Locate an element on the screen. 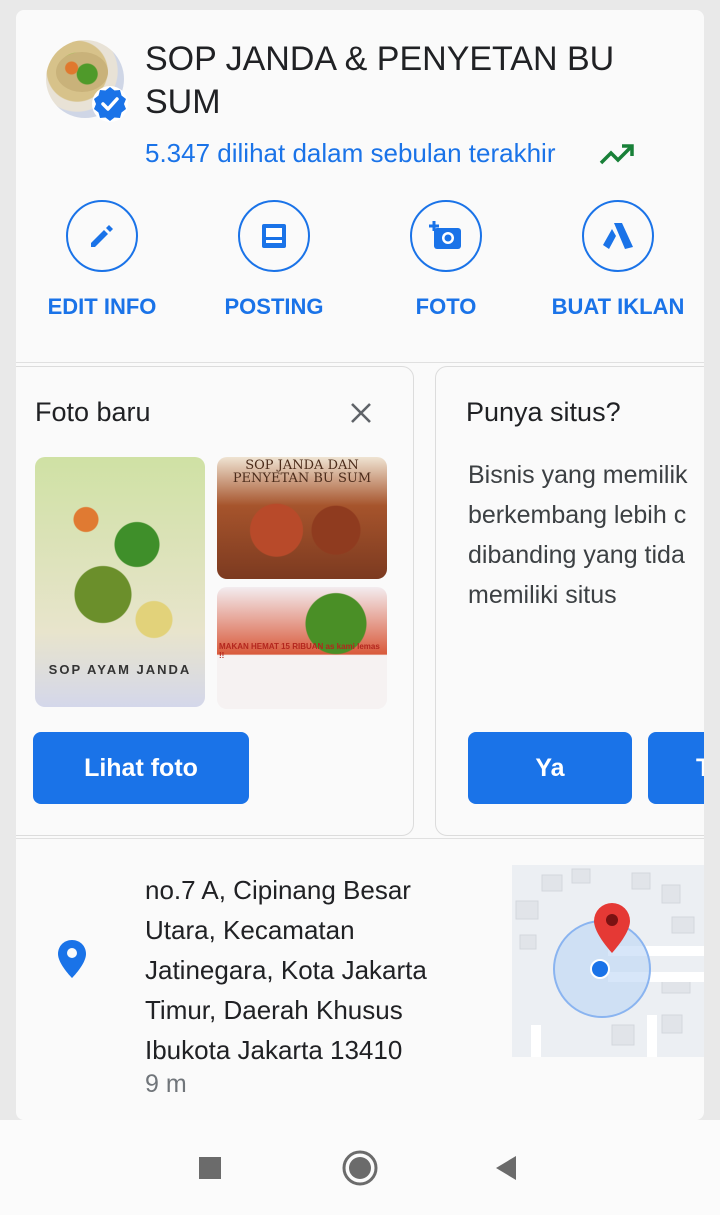 The image size is (720, 1215). pencil-icon is located at coordinates (102, 236).